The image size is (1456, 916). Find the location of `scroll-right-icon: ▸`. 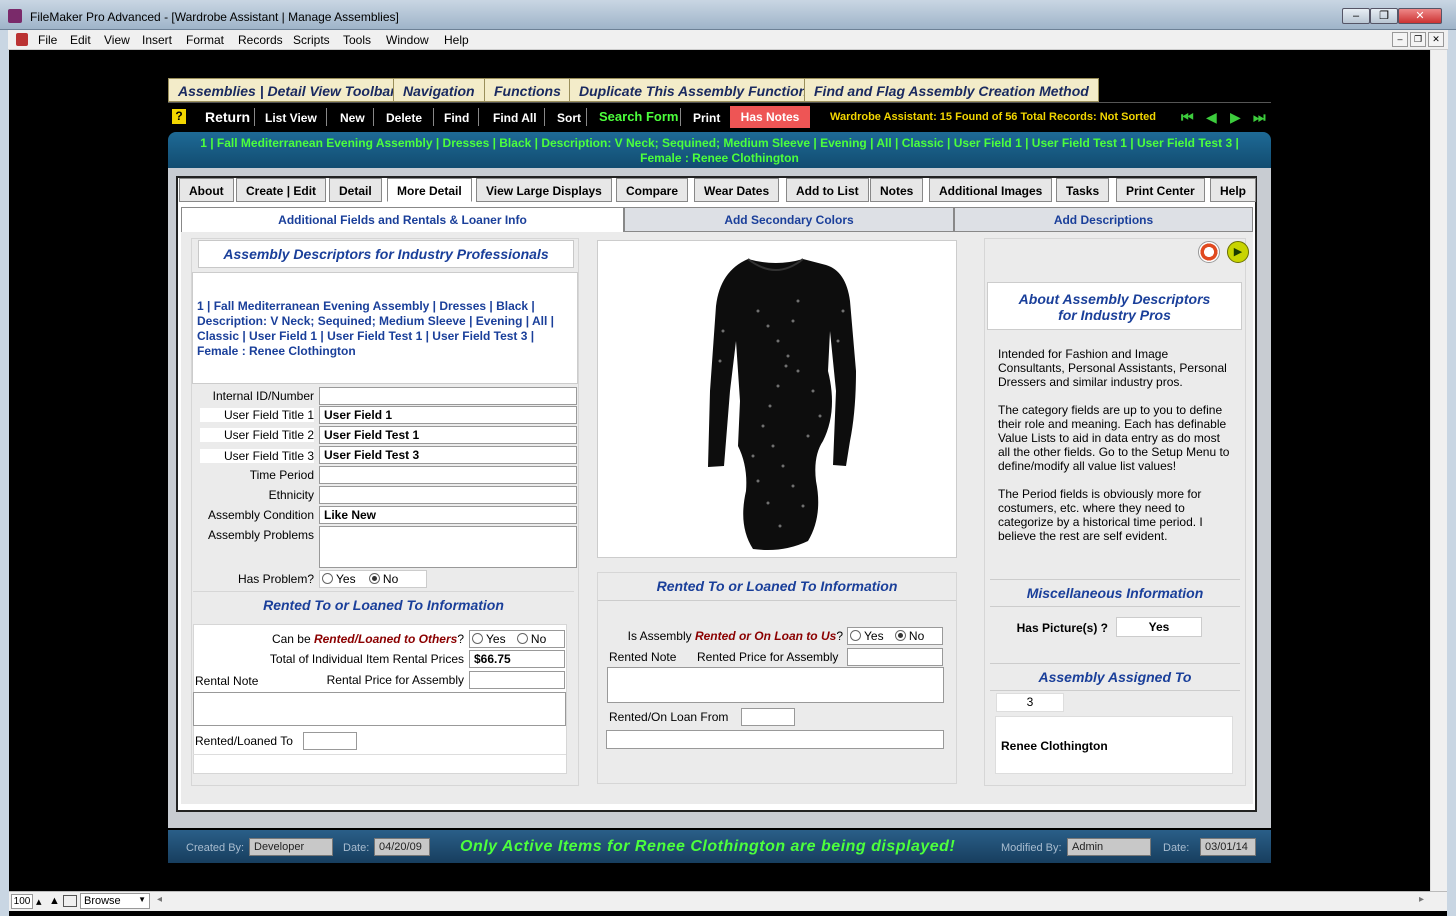

scroll-right-icon: ▸ is located at coordinates (1421, 899).